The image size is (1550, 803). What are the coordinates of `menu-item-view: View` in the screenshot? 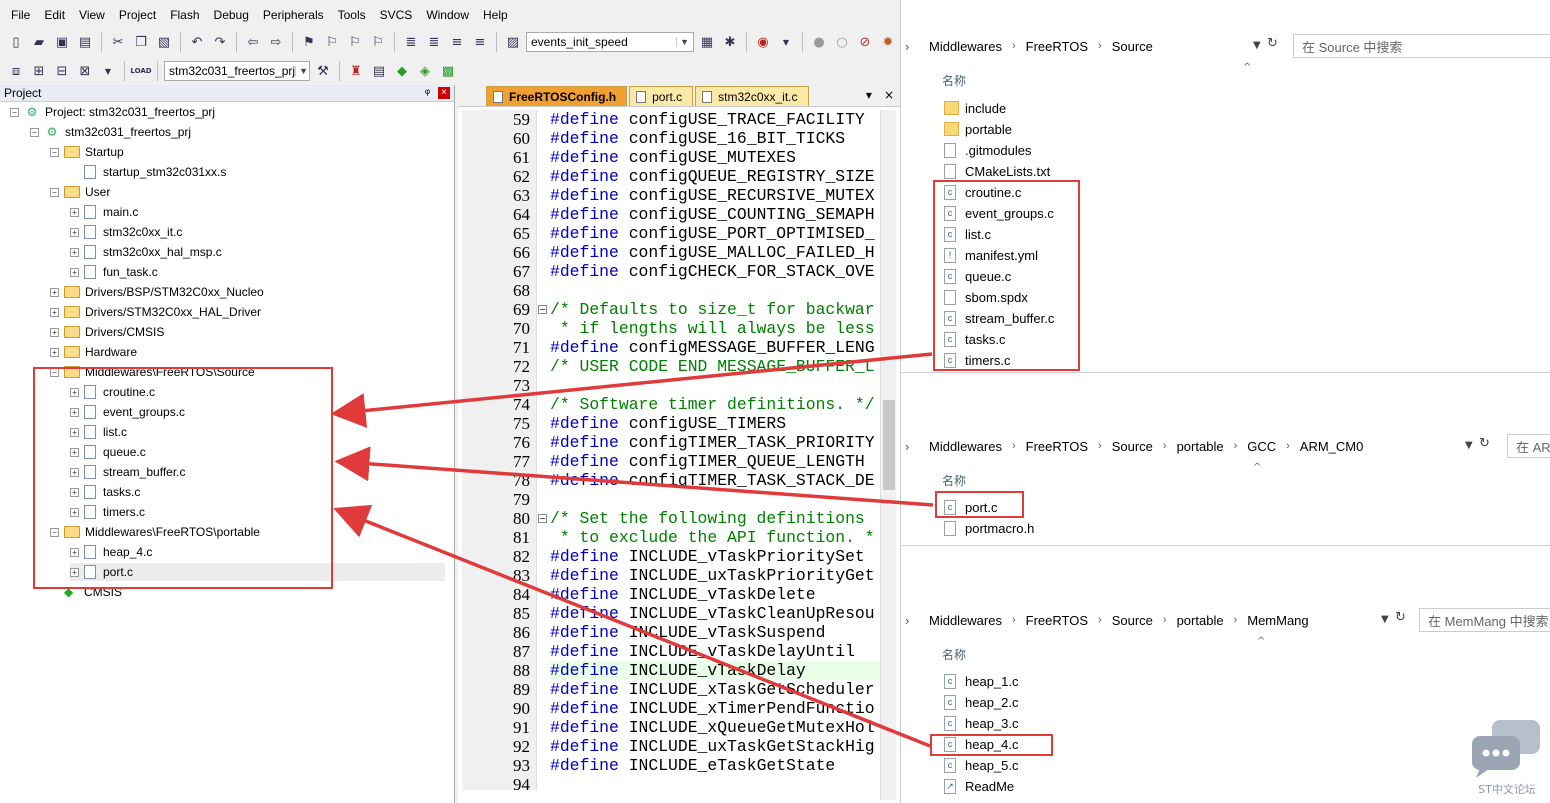 It's located at (92, 15).